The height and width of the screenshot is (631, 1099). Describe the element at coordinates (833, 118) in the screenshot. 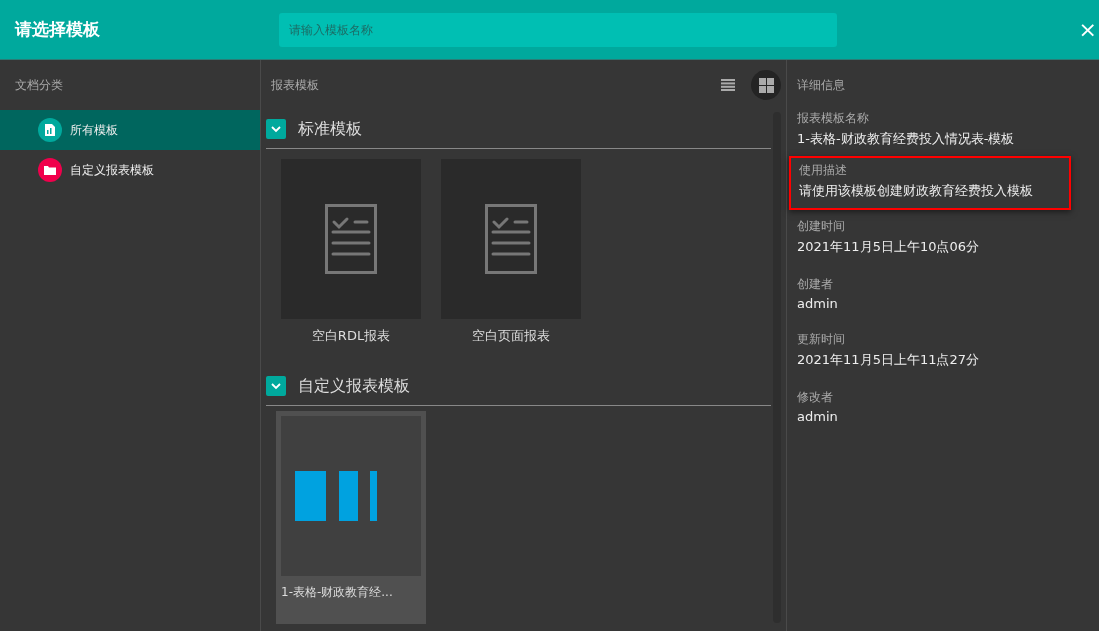

I see `field-label: 报表模板名称` at that location.